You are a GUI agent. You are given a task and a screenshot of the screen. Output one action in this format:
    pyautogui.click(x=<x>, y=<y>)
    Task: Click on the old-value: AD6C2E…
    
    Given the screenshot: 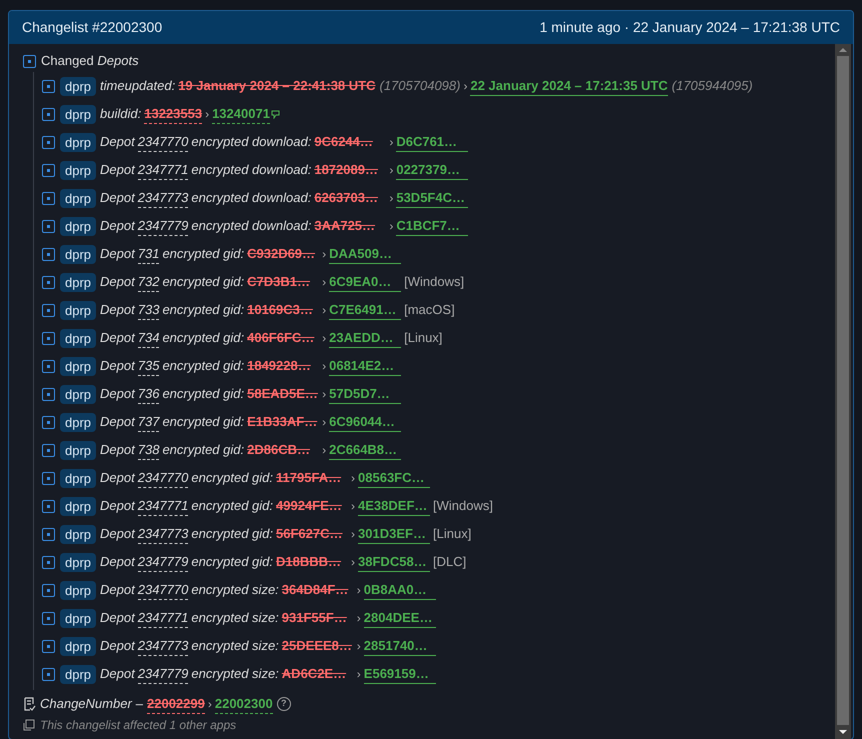 What is the action you would take?
    pyautogui.click(x=315, y=674)
    